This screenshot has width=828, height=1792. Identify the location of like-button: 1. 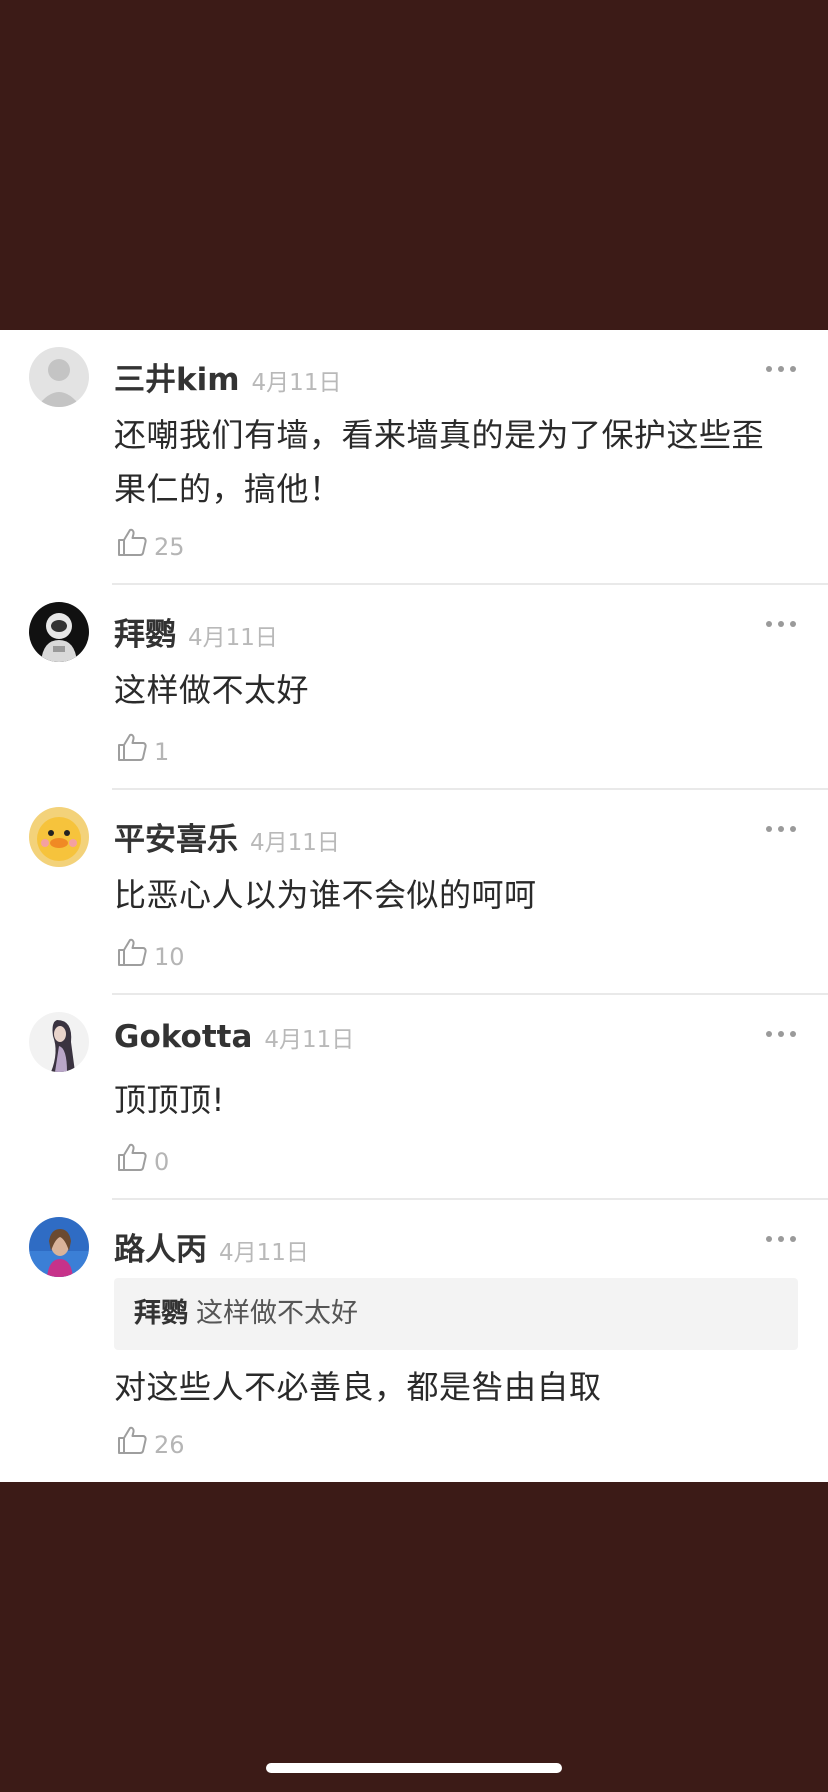
(143, 748).